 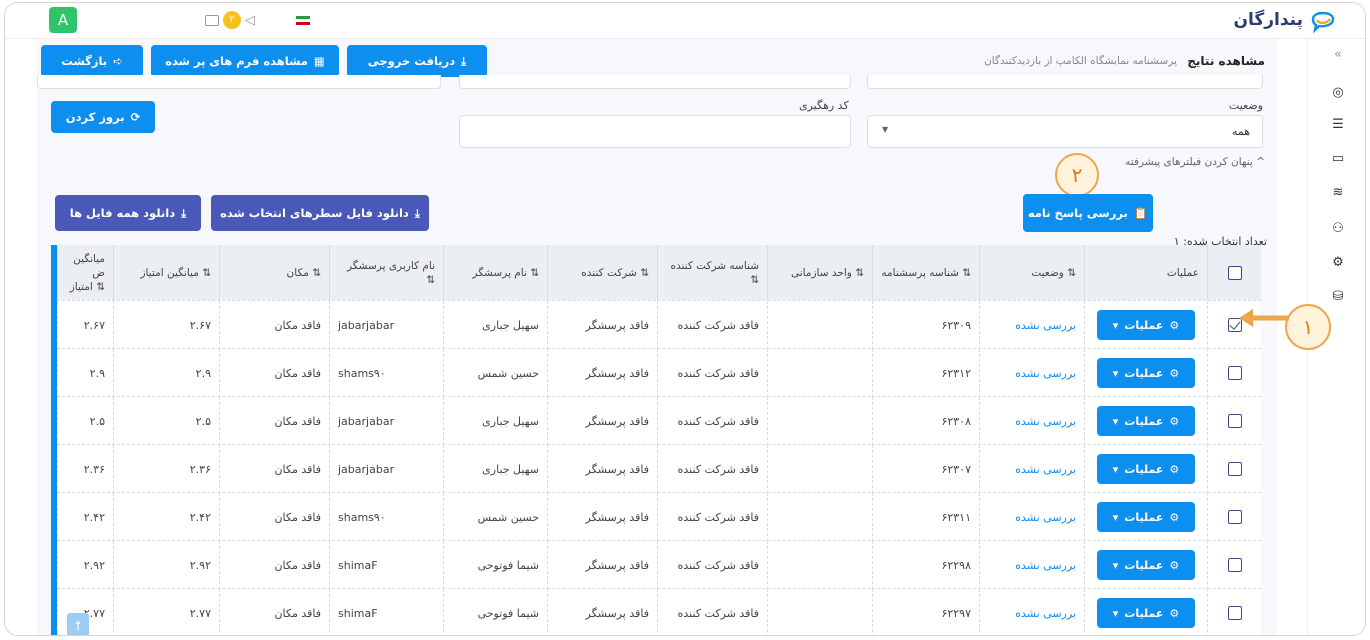 I want to click on view-forms-label: مشاهده فرم های پر شده, so click(x=236, y=61).